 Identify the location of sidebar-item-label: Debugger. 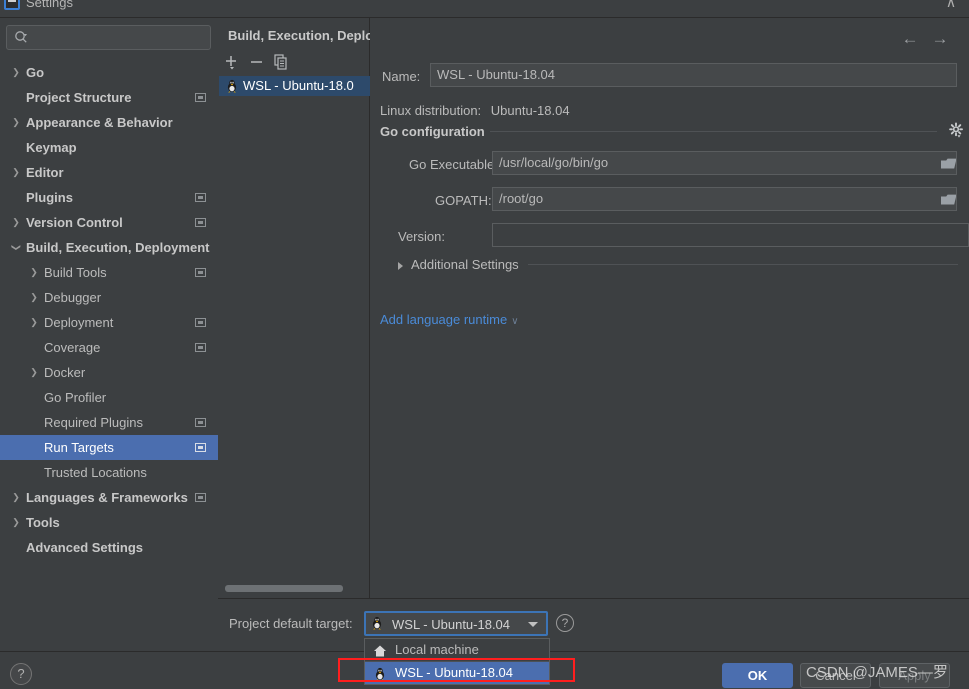
(73, 297).